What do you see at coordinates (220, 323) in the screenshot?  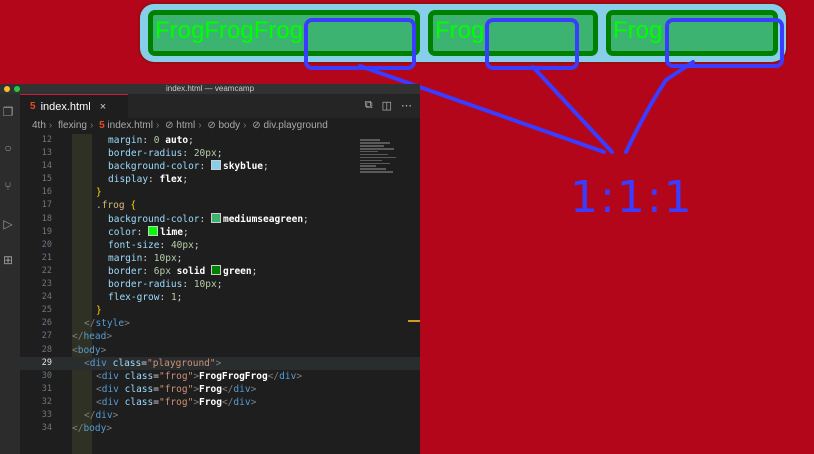 I see `code-line: 26 </style>` at bounding box center [220, 323].